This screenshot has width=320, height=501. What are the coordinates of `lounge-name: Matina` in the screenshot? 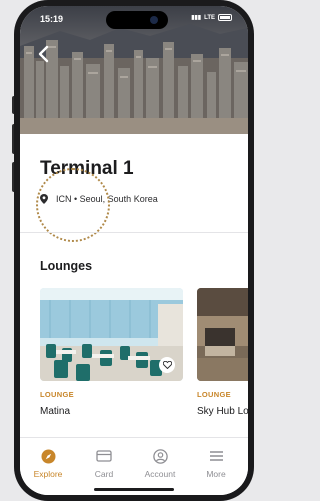 It's located at (55, 411).